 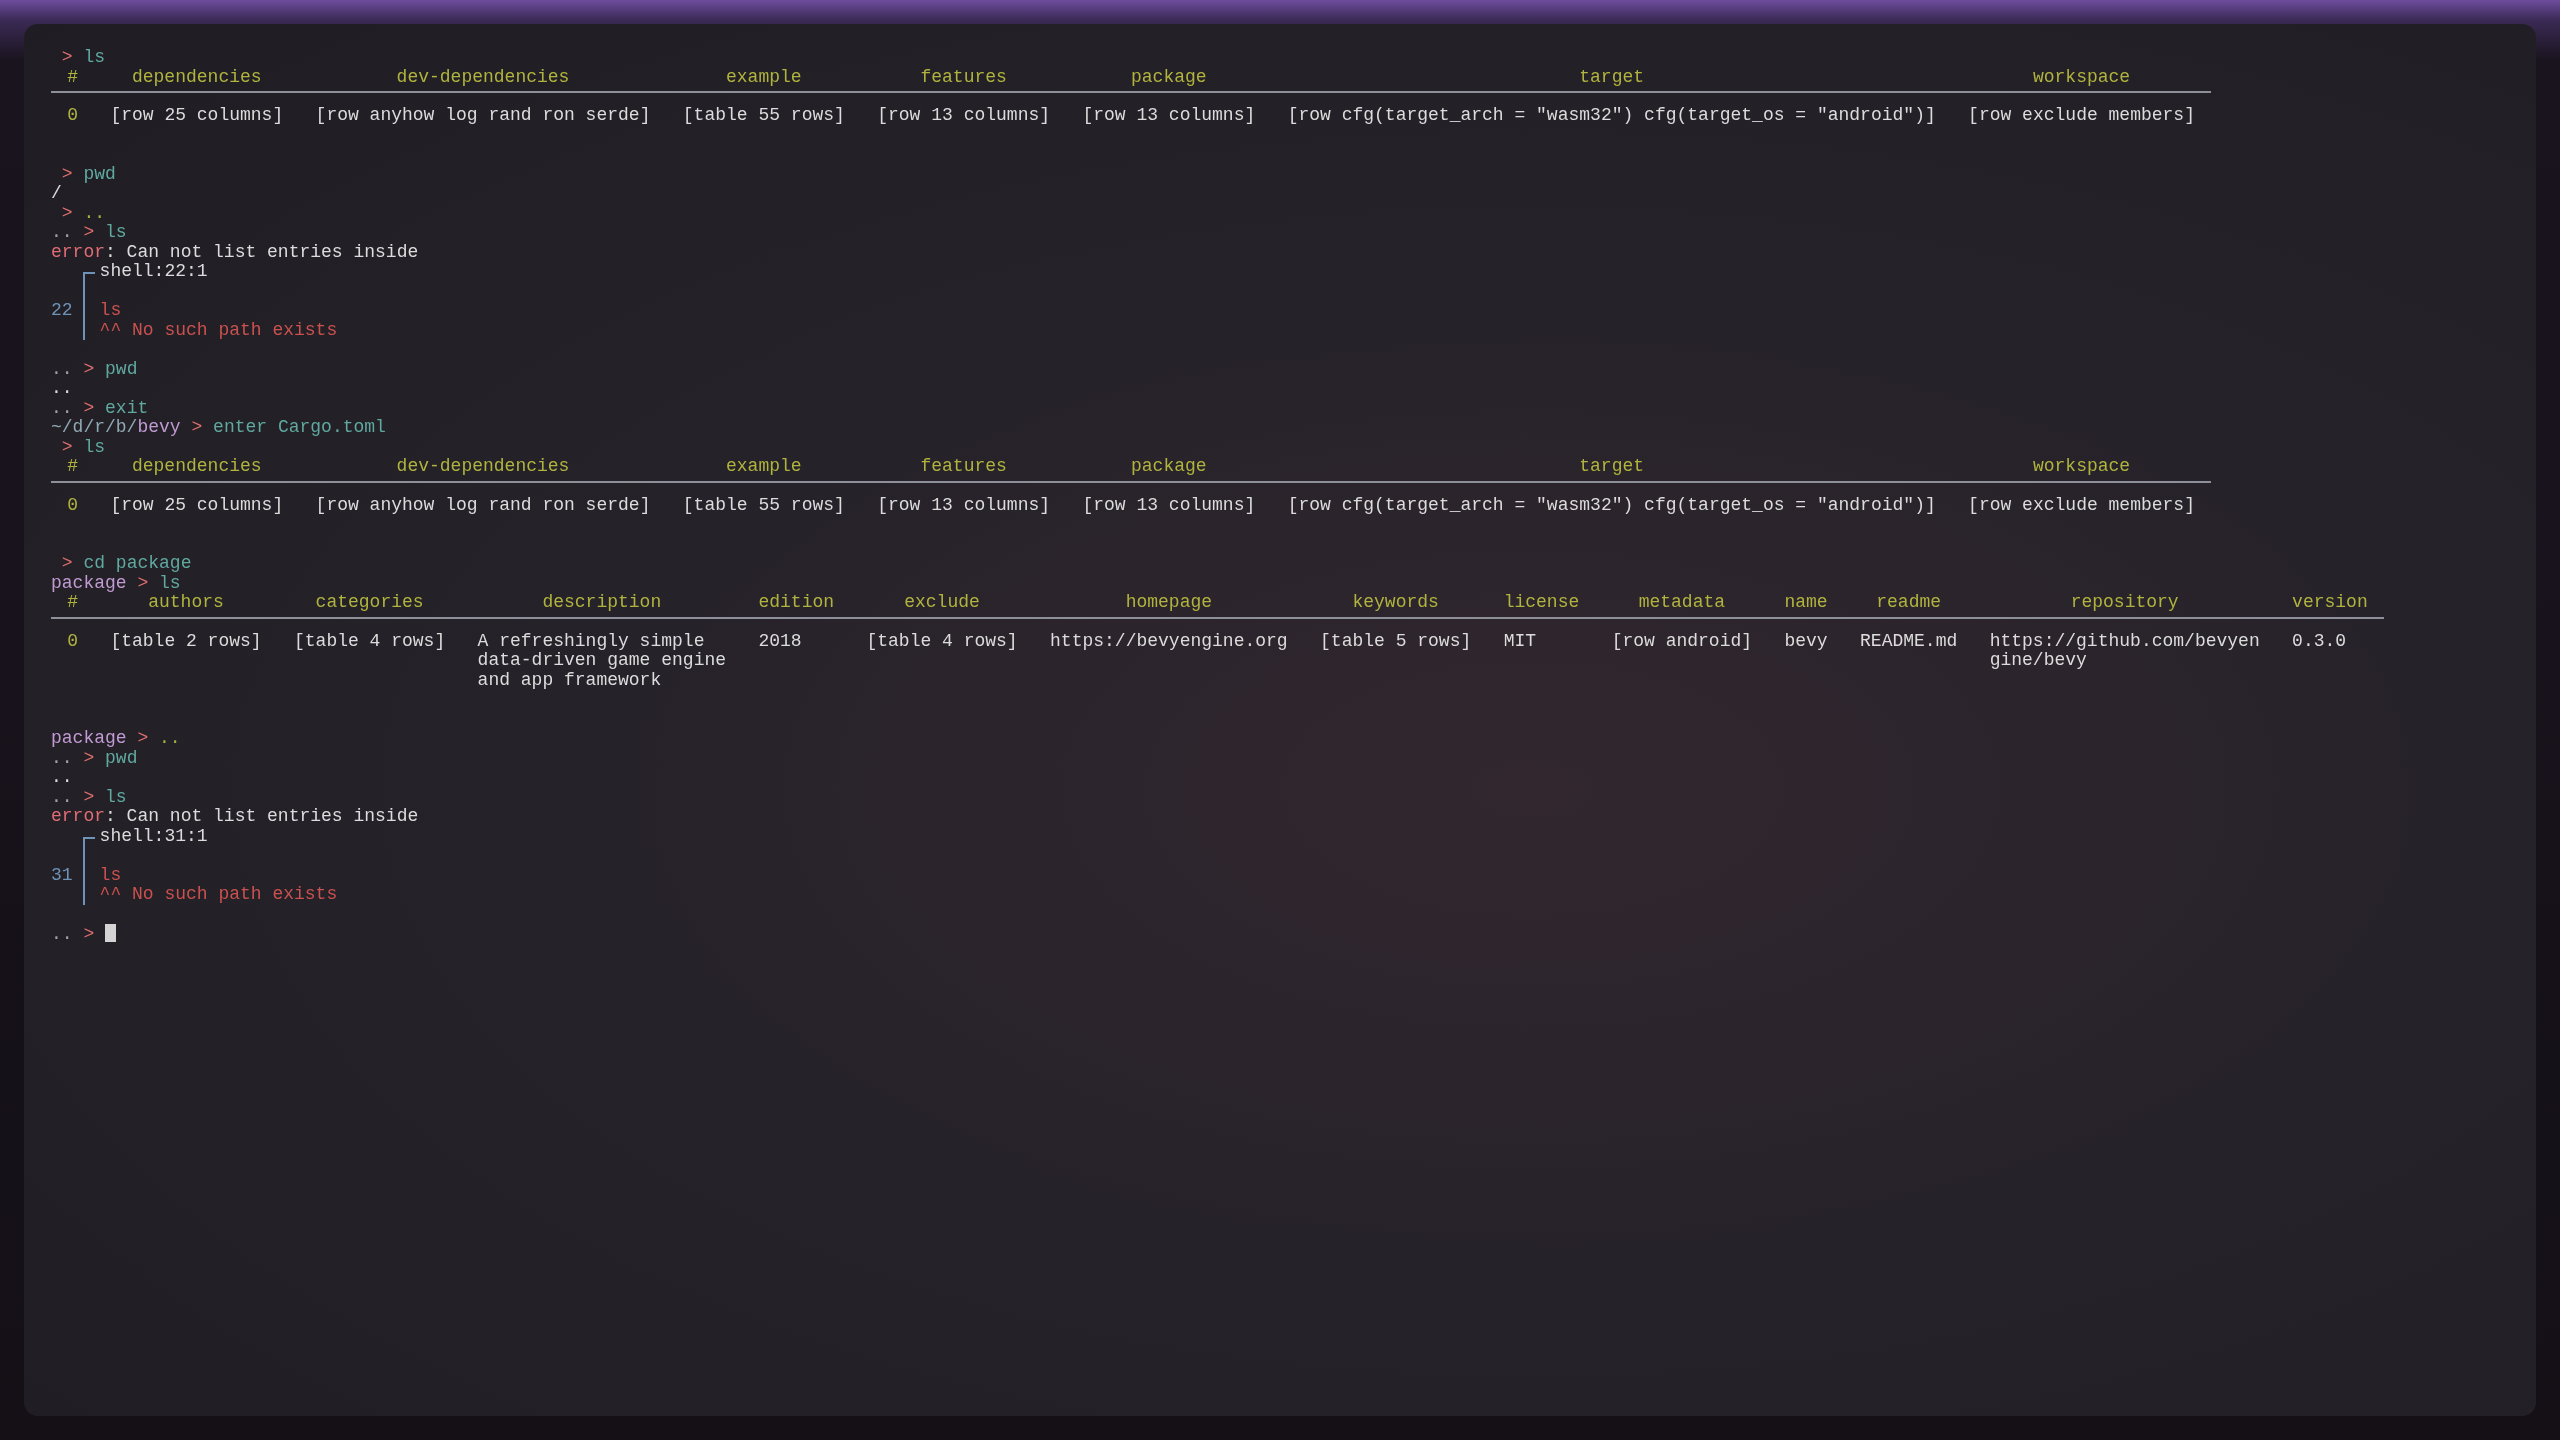 I want to click on prompt-line: package > .., so click(x=116, y=738).